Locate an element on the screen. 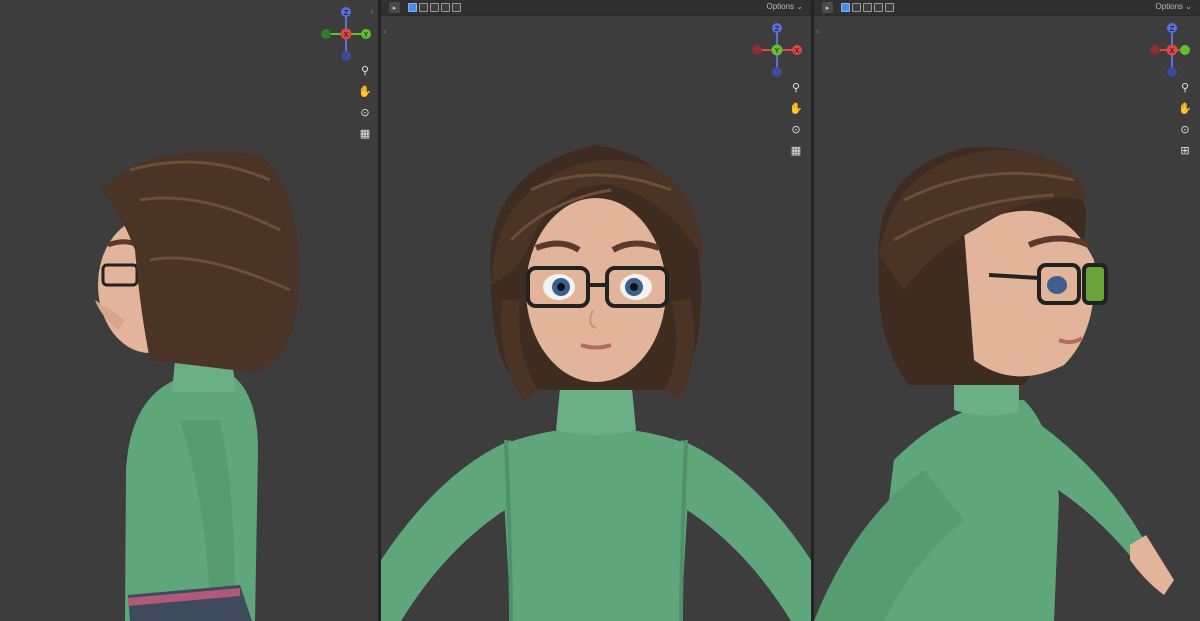  navigation-gizmo: Z X is located at coordinates (1171, 50).